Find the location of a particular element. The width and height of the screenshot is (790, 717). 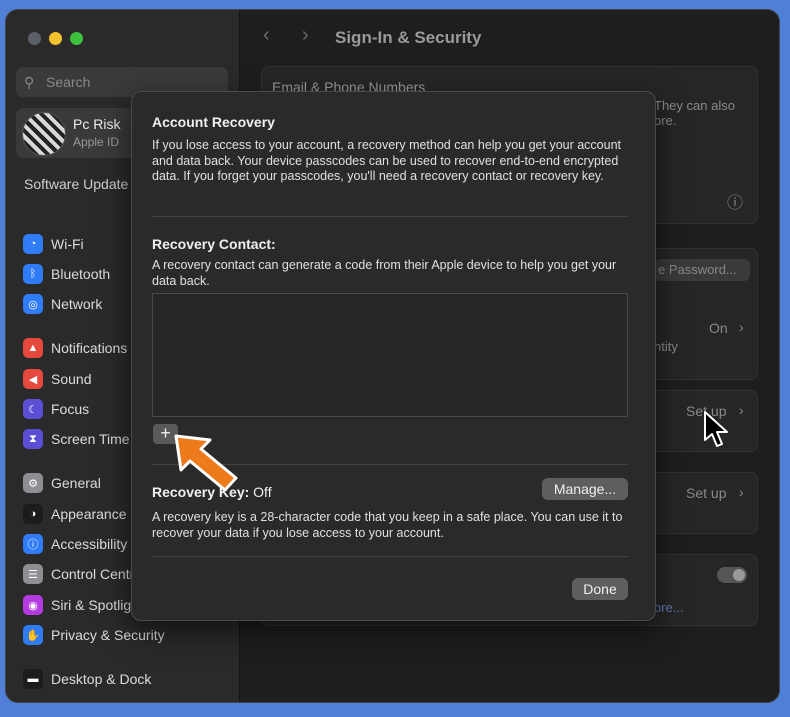

sidebar-item-network: ◎ Network is located at coordinates (62, 304).